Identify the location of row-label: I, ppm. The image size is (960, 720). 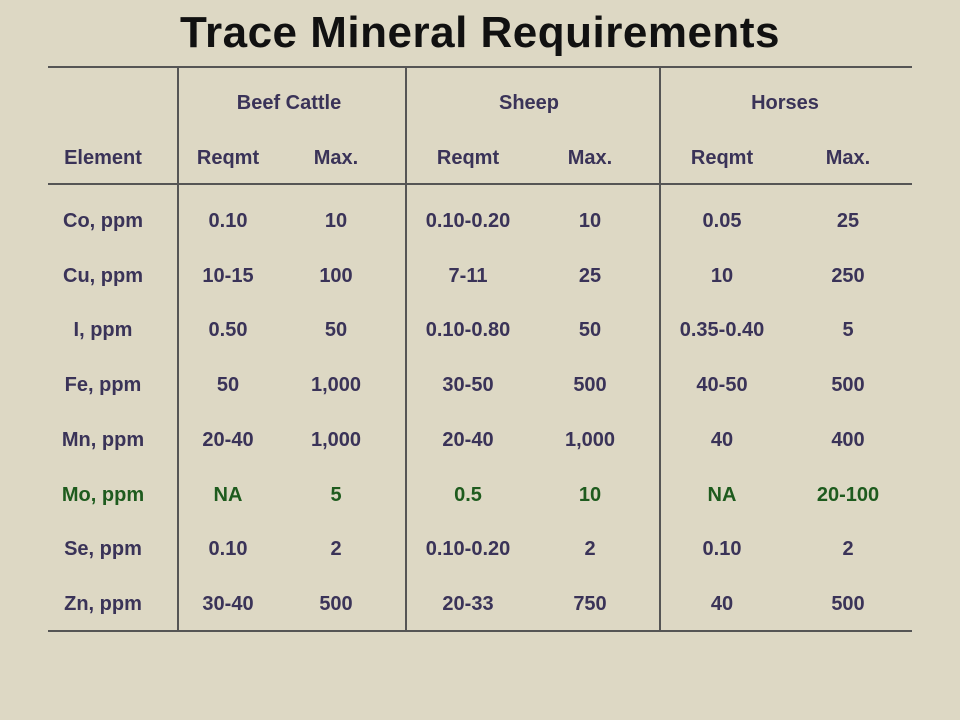
(103, 330).